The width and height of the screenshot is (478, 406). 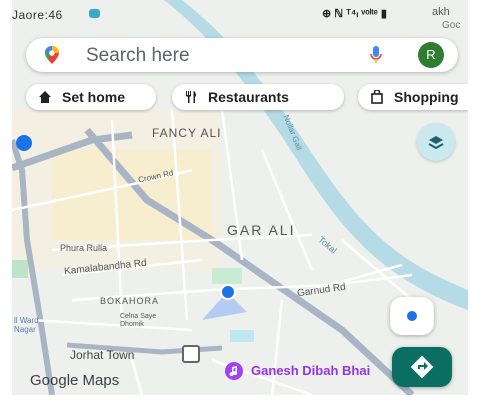 I want to click on map-label-top-right-2: Goc, so click(x=451, y=25).